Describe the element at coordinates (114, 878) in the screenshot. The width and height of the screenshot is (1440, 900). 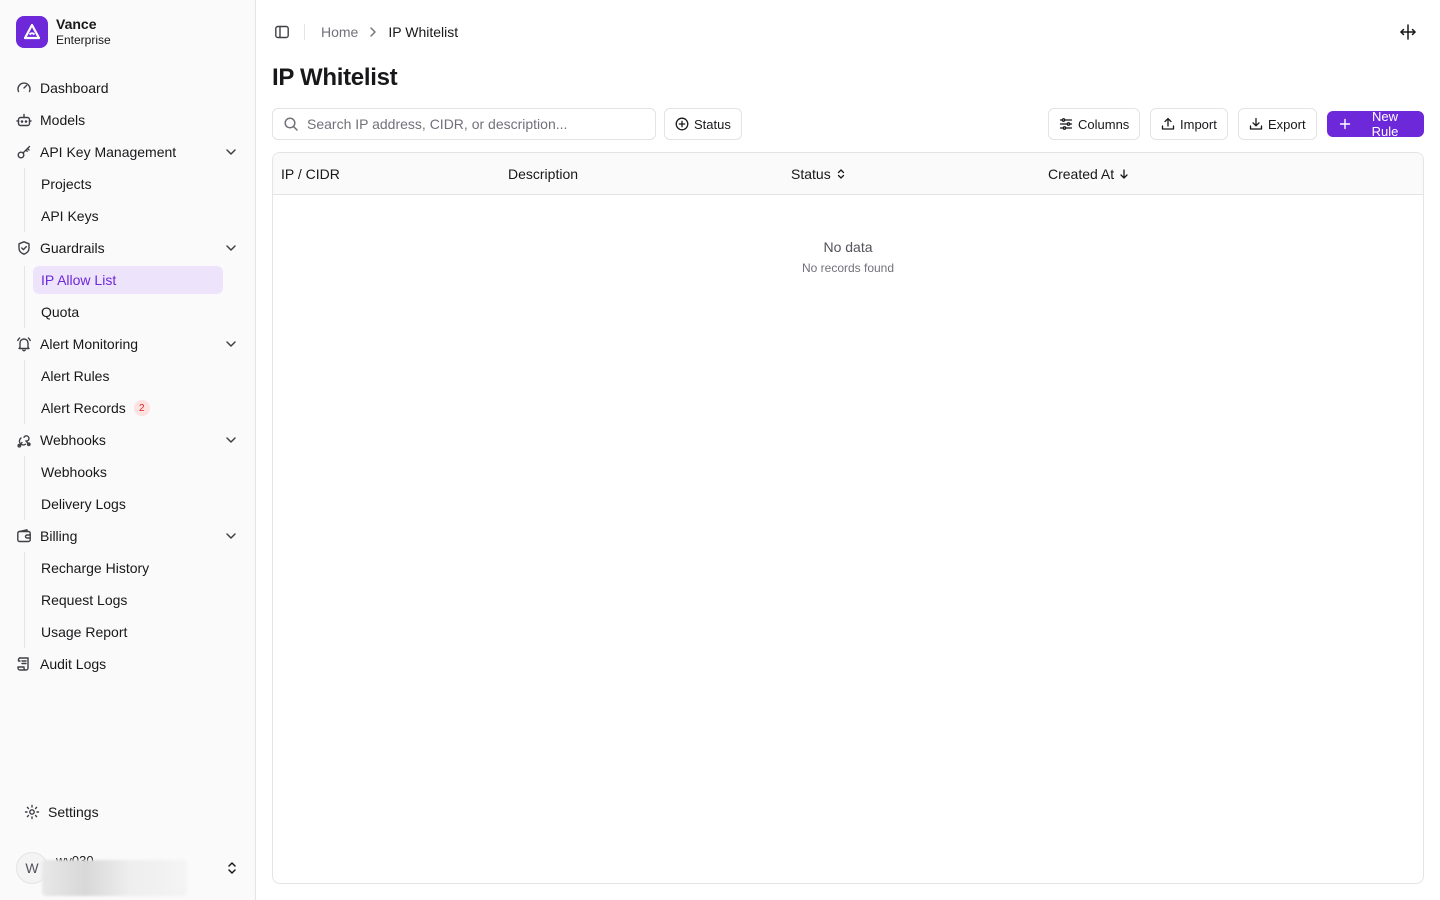
I see `redacted-user-info` at that location.